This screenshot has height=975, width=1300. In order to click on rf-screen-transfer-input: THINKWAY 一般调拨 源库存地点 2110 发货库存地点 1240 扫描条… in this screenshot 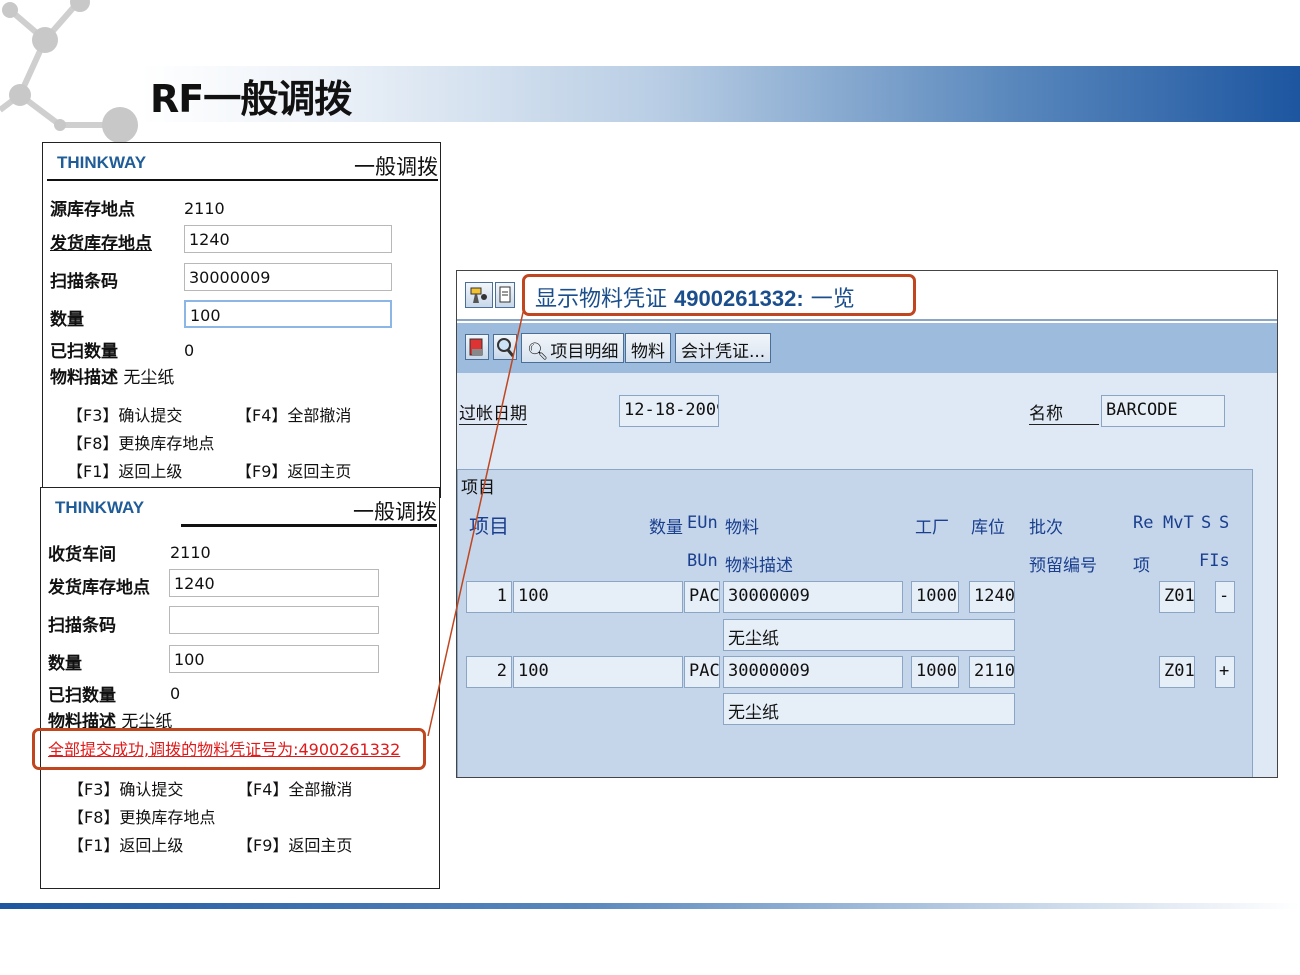, I will do `click(241, 320)`.